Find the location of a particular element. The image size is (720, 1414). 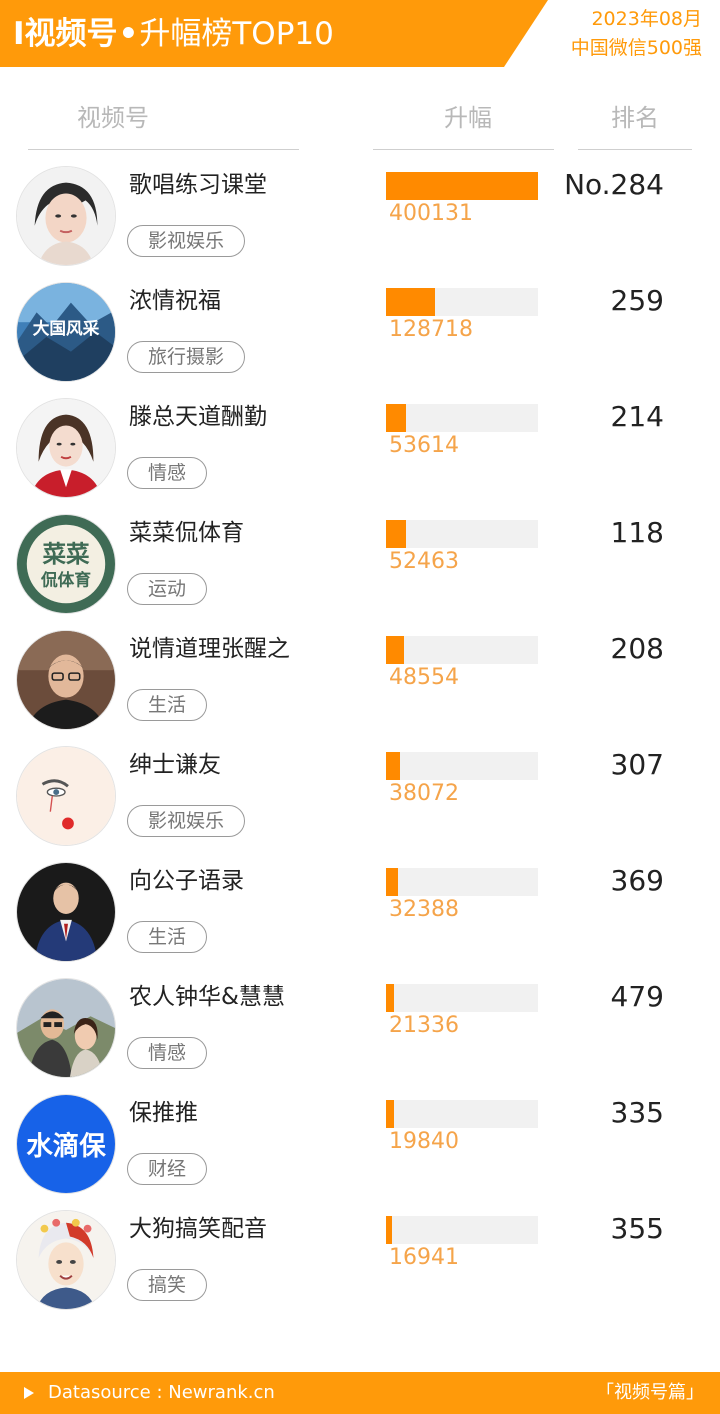

growth-value: 32388 is located at coordinates (424, 909).